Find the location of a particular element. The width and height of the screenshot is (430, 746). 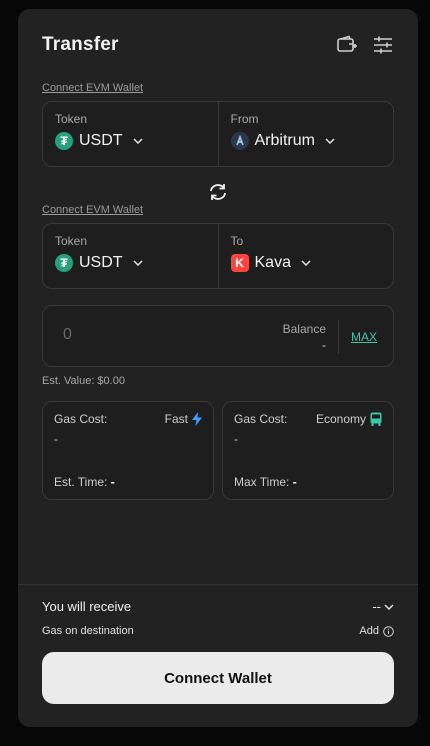

add-gas-button: Add is located at coordinates (376, 631).